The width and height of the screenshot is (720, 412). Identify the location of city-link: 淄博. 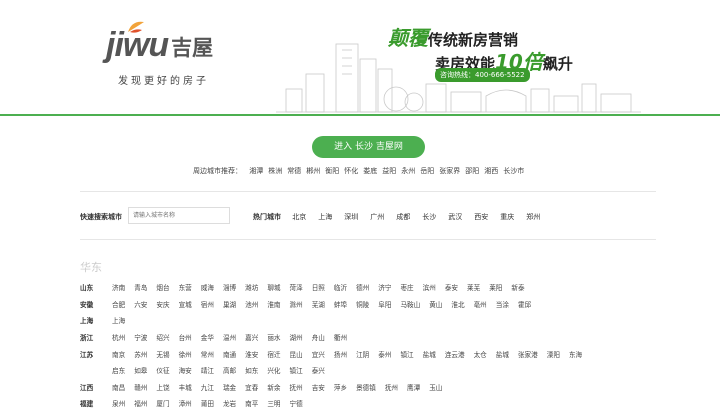
(229, 287).